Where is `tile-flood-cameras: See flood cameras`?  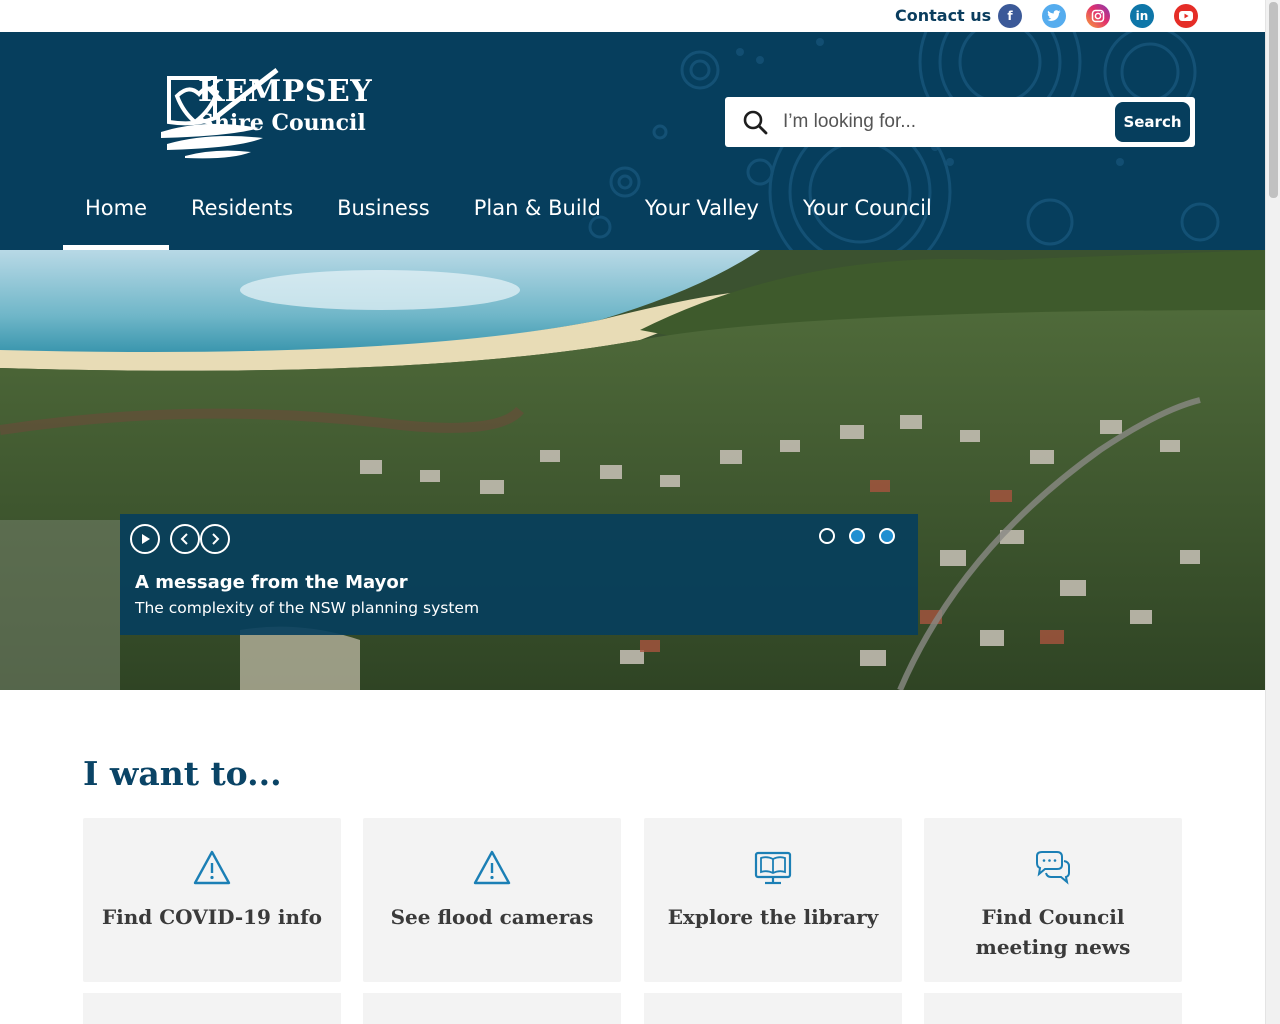 tile-flood-cameras: See flood cameras is located at coordinates (492, 900).